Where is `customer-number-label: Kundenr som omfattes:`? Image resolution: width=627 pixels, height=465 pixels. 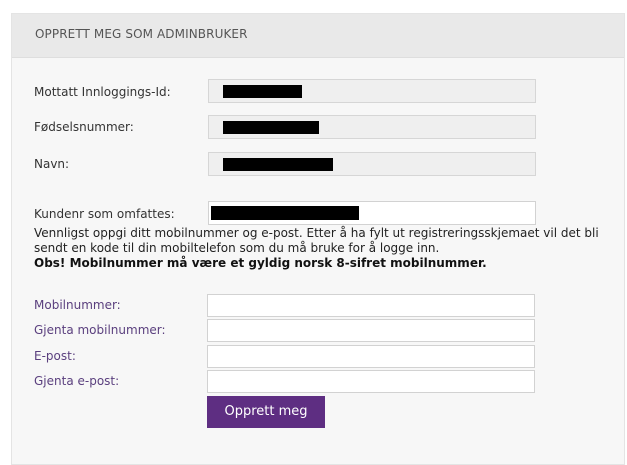
customer-number-label: Kundenr som omfattes: is located at coordinates (104, 214).